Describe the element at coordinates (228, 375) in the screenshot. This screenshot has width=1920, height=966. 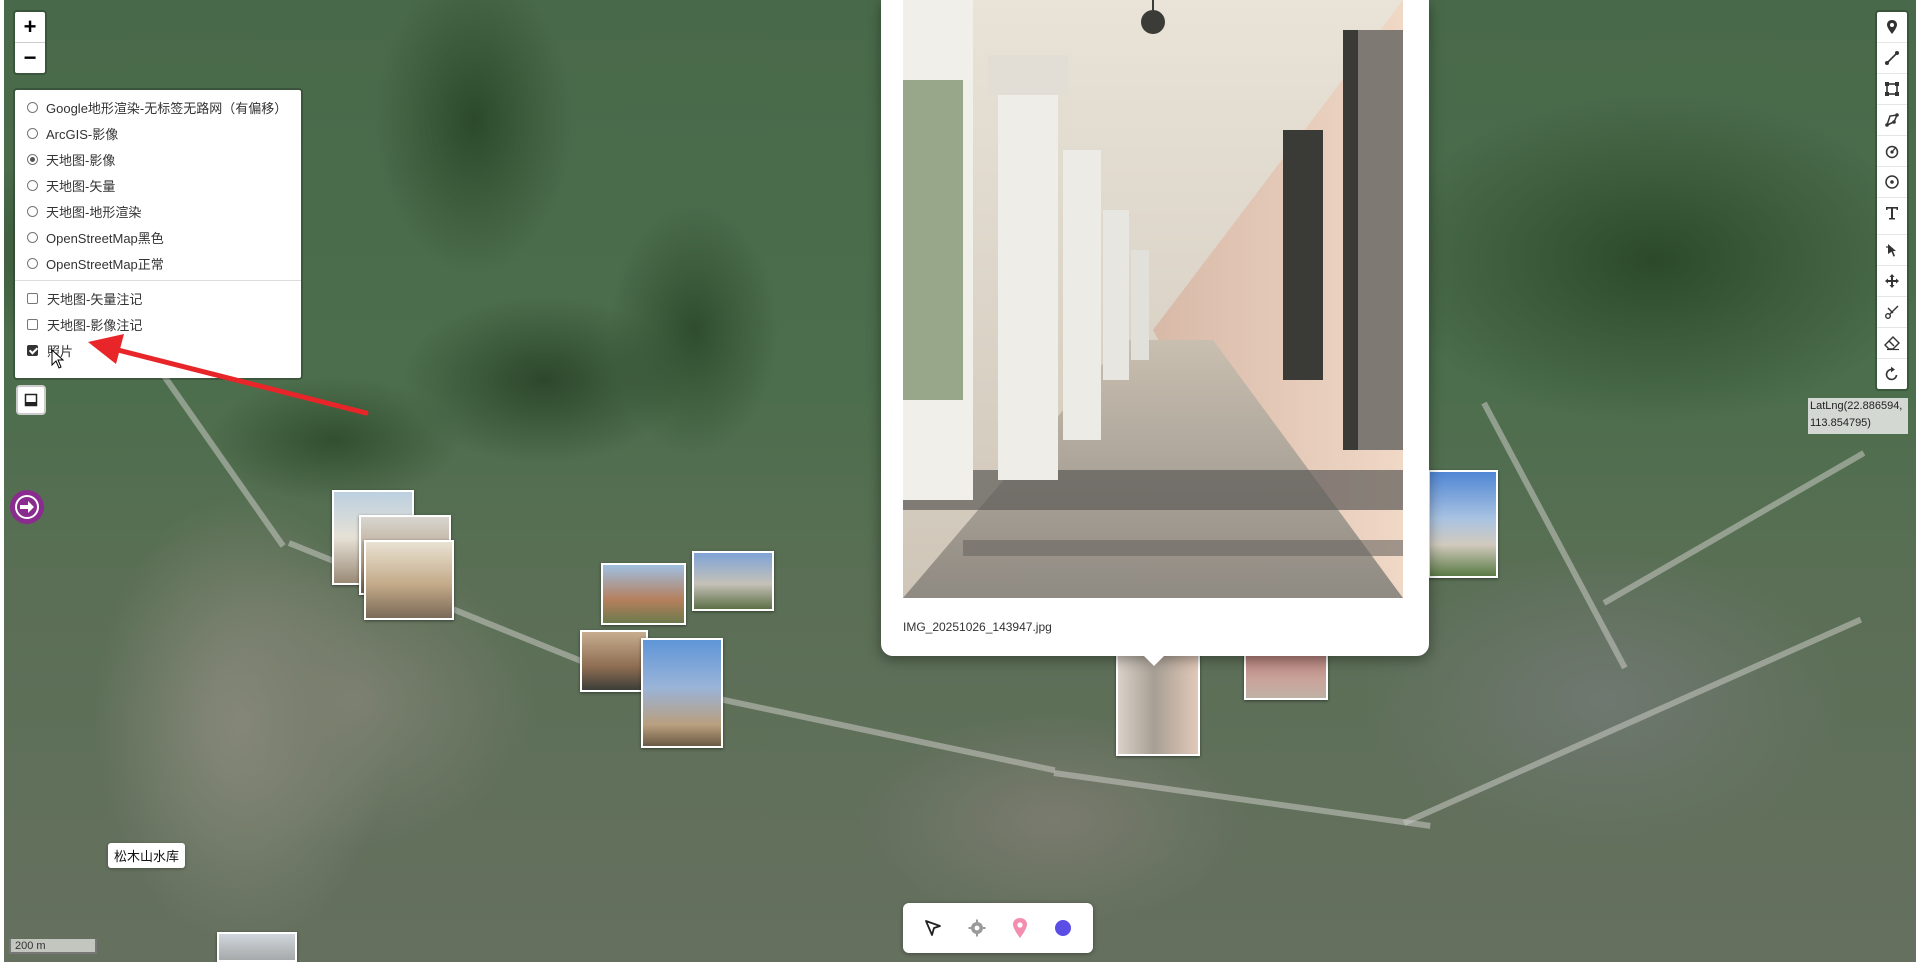
I see `annotation-arrow-icon` at that location.